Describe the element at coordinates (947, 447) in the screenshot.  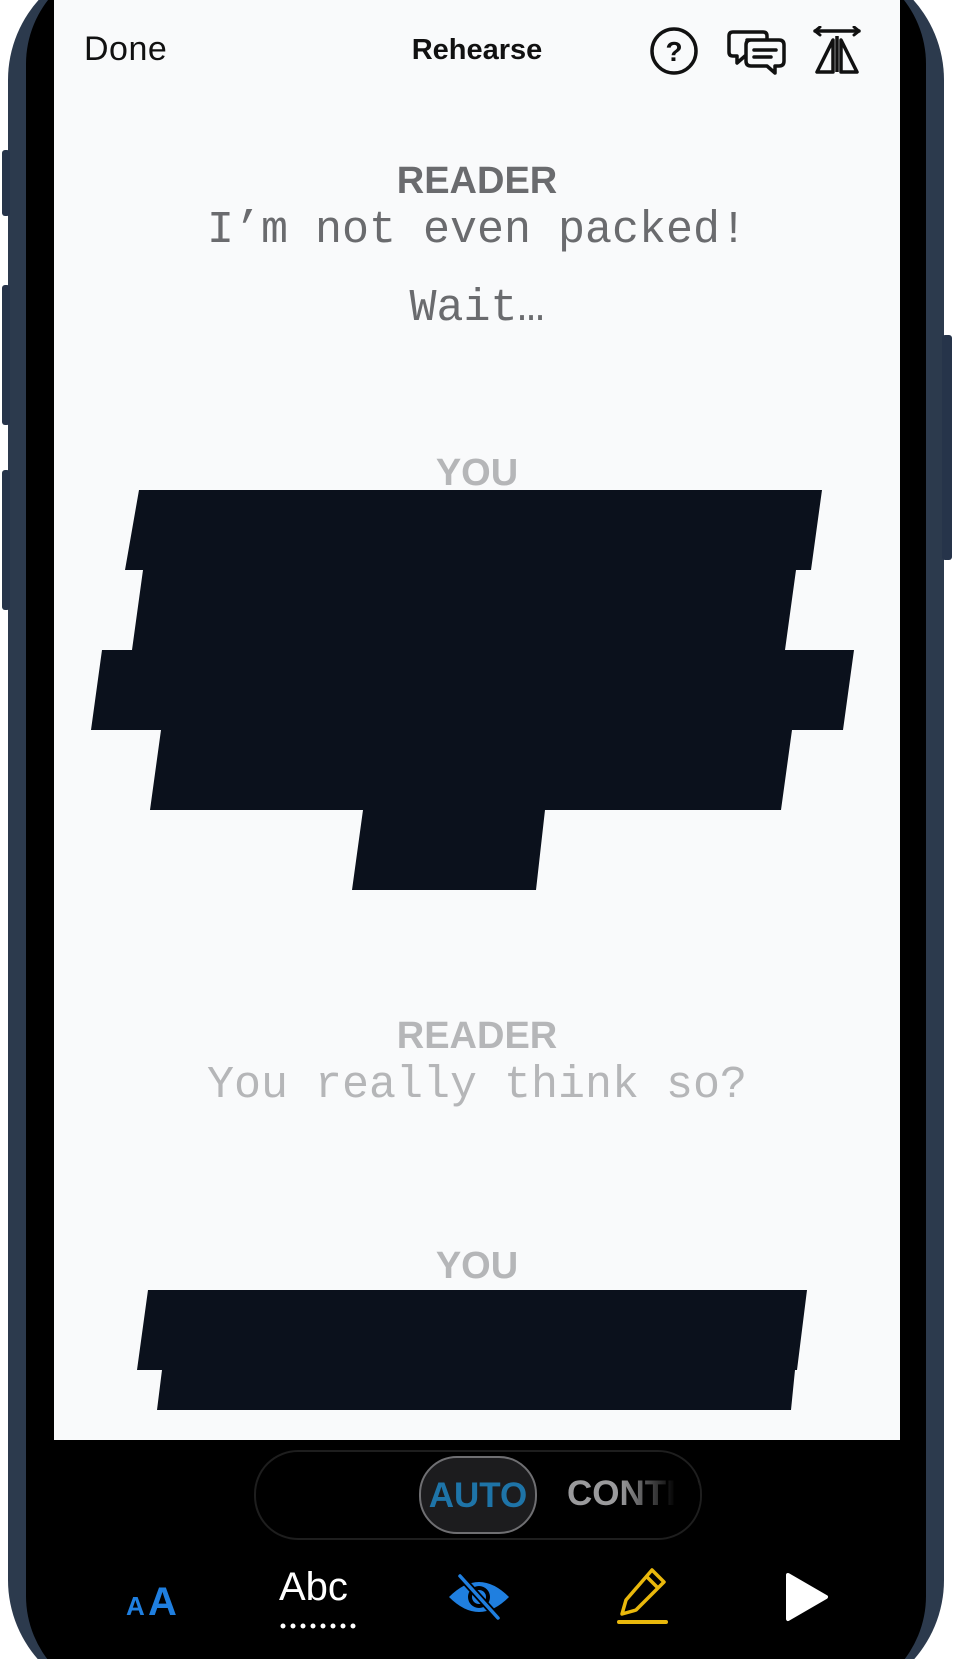
I see `side-button-right` at that location.